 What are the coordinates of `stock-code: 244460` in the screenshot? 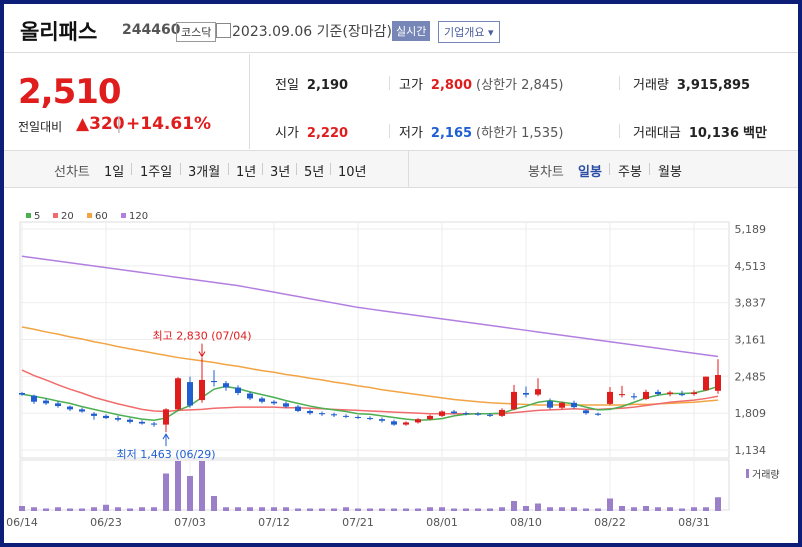 It's located at (151, 30).